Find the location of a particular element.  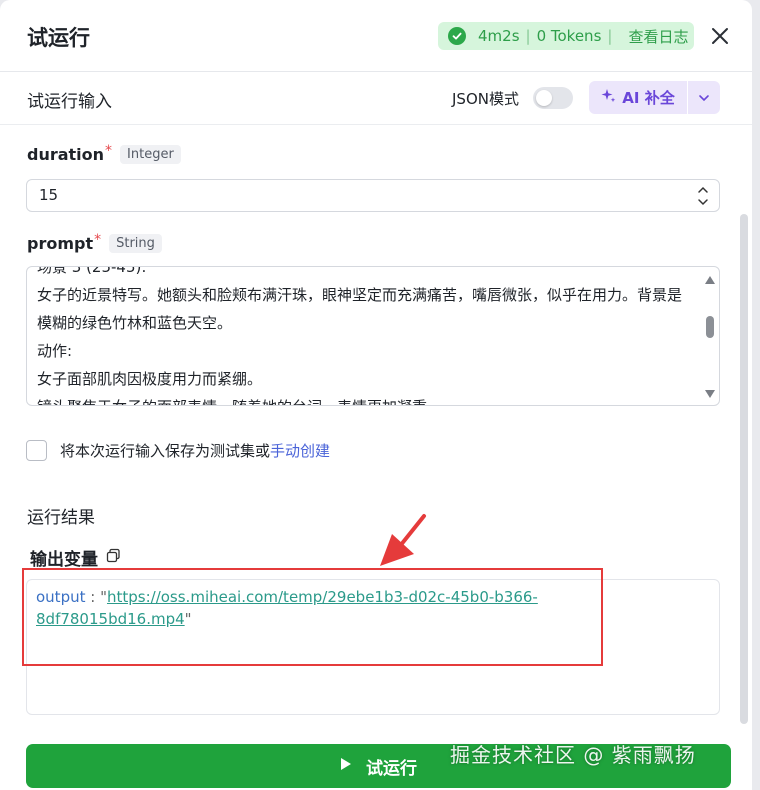

run-status-badge: 4m2s | 0 Tokens | 查看日志 is located at coordinates (566, 36).